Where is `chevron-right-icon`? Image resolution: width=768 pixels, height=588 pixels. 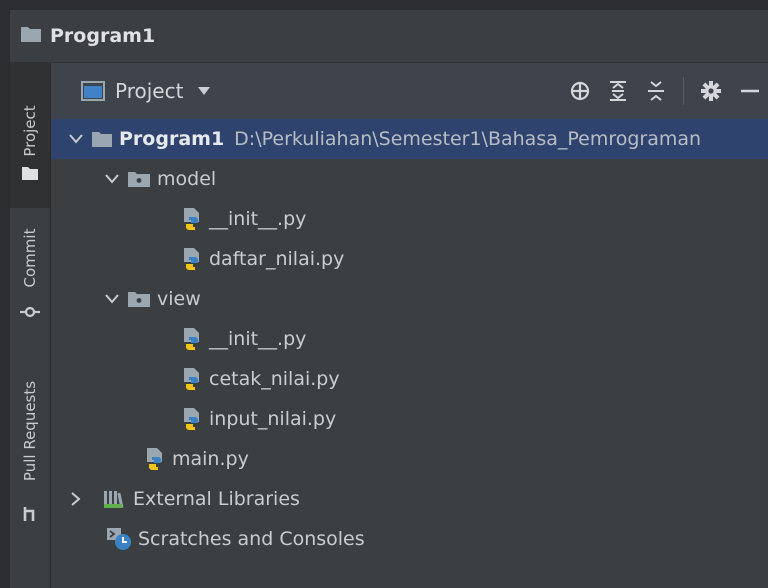
chevron-right-icon is located at coordinates (76, 499).